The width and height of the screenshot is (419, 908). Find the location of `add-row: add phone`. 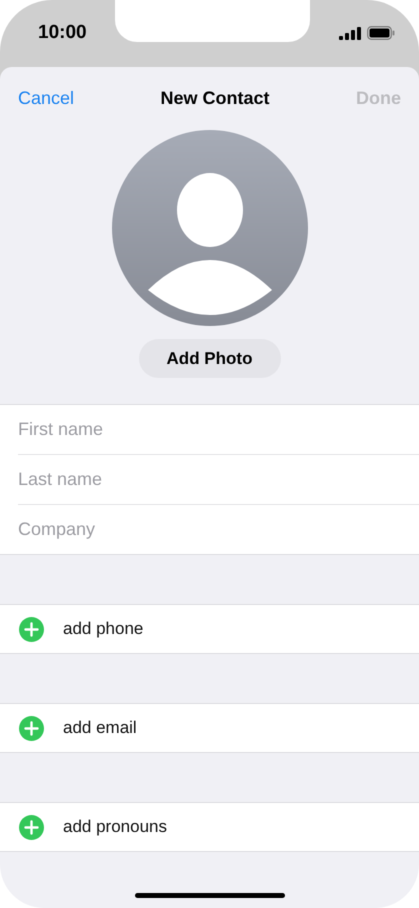

add-row: add phone is located at coordinates (209, 629).